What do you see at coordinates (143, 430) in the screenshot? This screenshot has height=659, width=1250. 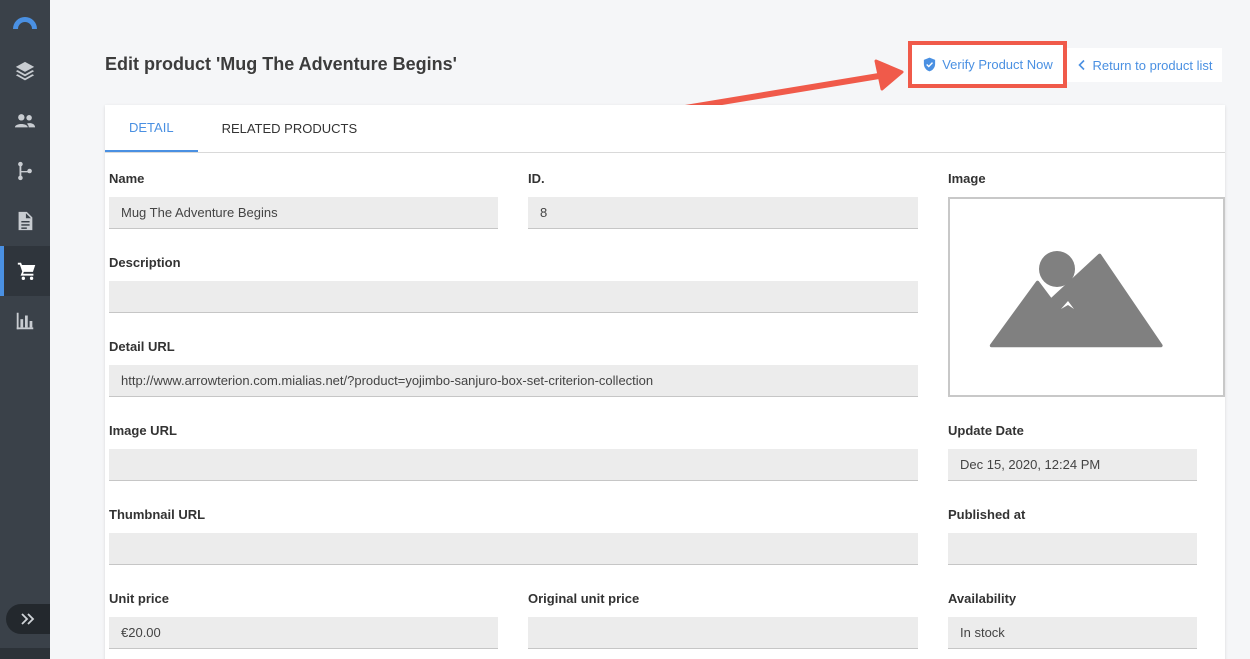 I see `image-url-label: Image URL` at bounding box center [143, 430].